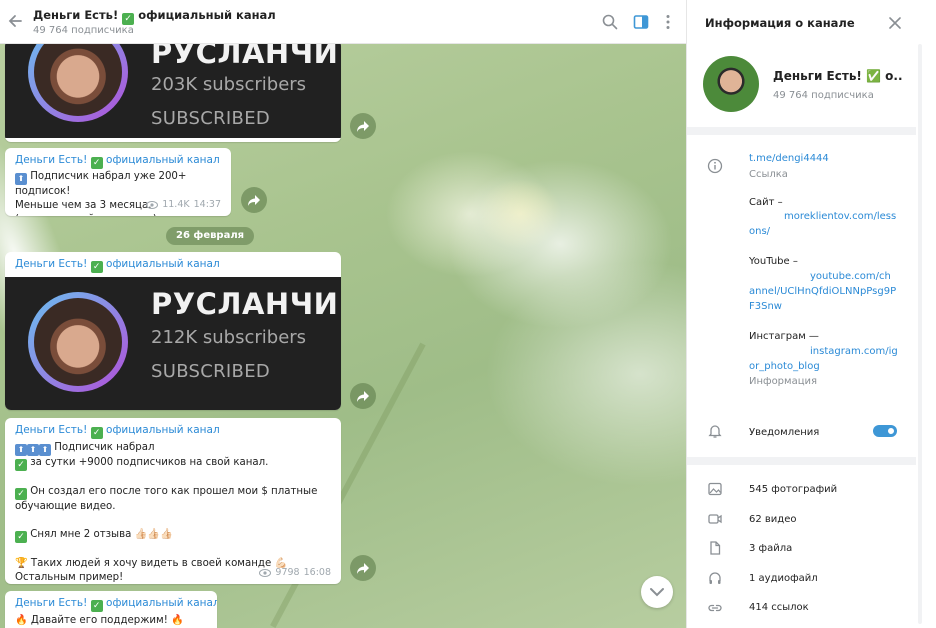  What do you see at coordinates (854, 351) in the screenshot?
I see `instagram-url: instagram.com/ig` at bounding box center [854, 351].